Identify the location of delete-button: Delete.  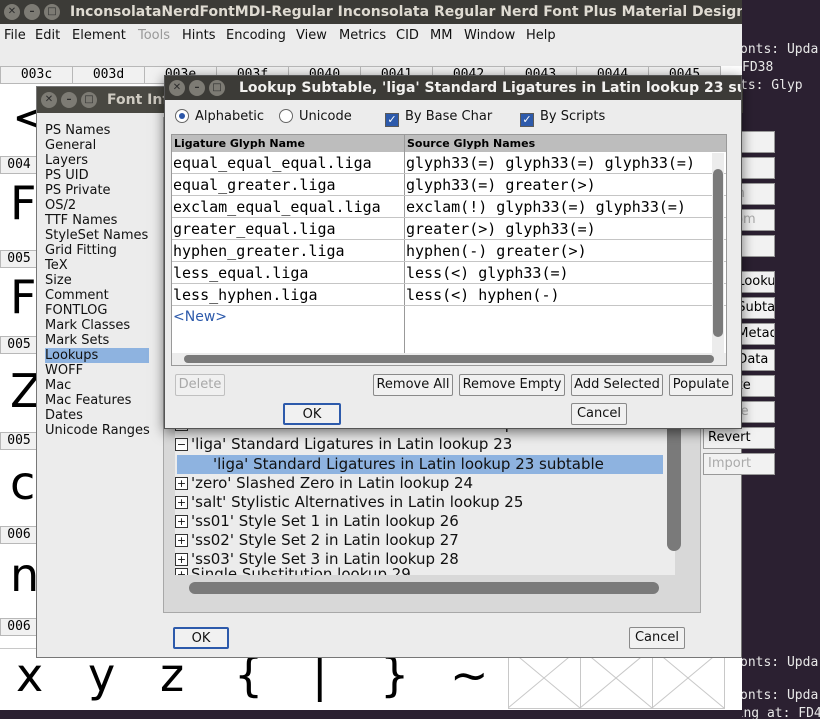
(200, 385).